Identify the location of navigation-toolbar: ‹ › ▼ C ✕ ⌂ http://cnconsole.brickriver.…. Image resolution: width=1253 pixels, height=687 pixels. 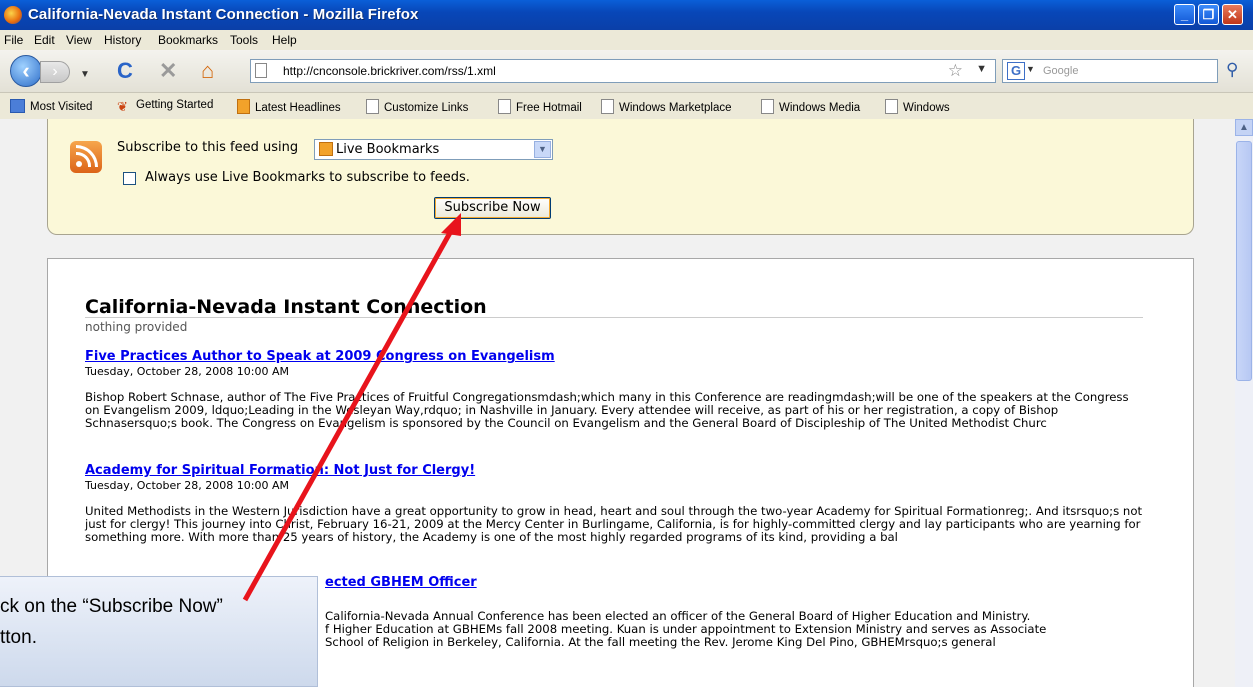
(626, 71).